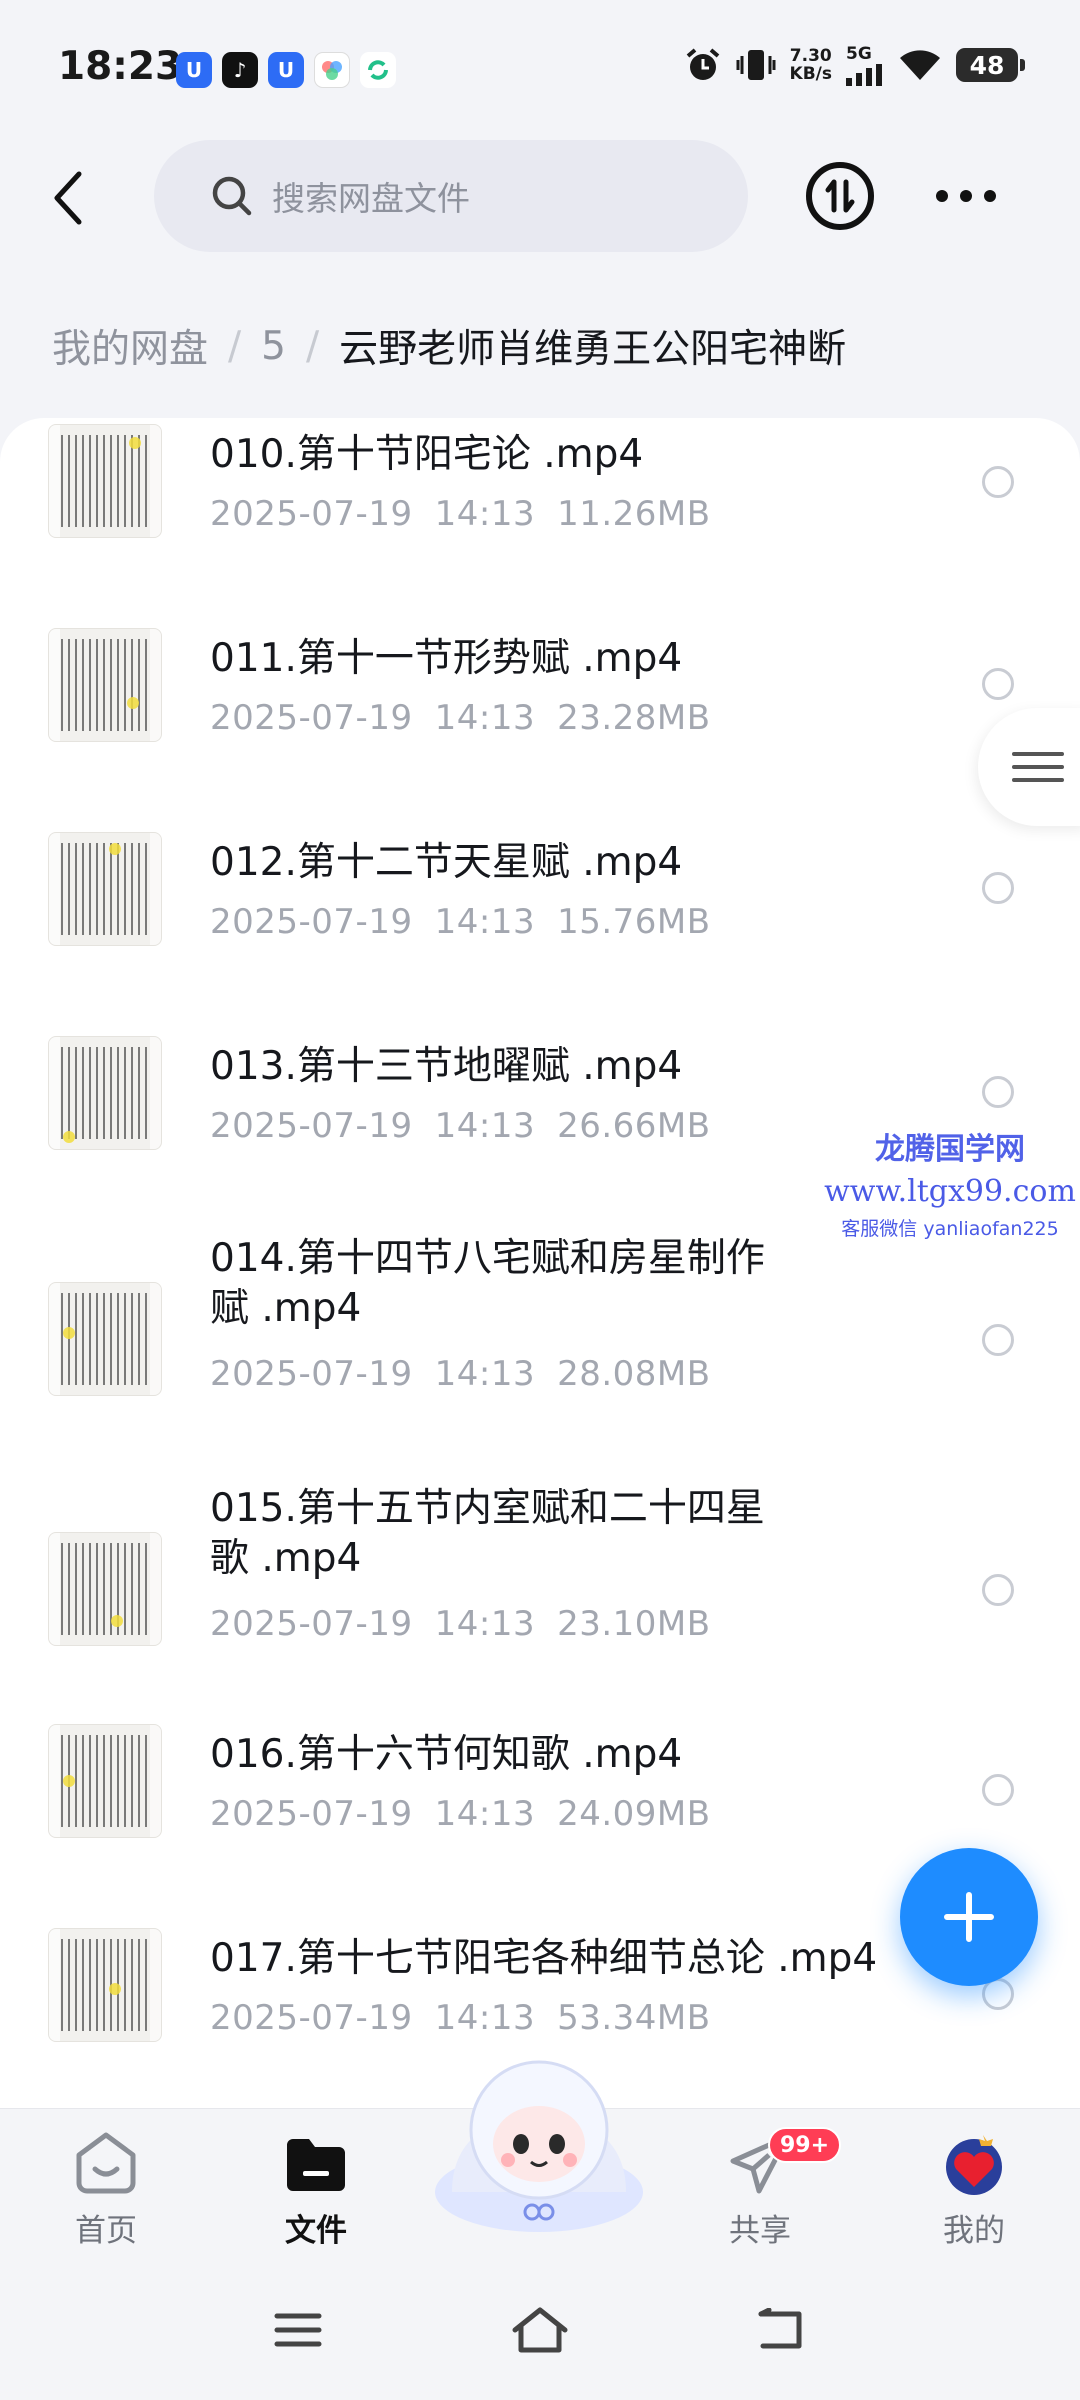 This screenshot has height=2400, width=1080. What do you see at coordinates (130, 346) in the screenshot?
I see `breadcrumb-root: 我的网盘` at bounding box center [130, 346].